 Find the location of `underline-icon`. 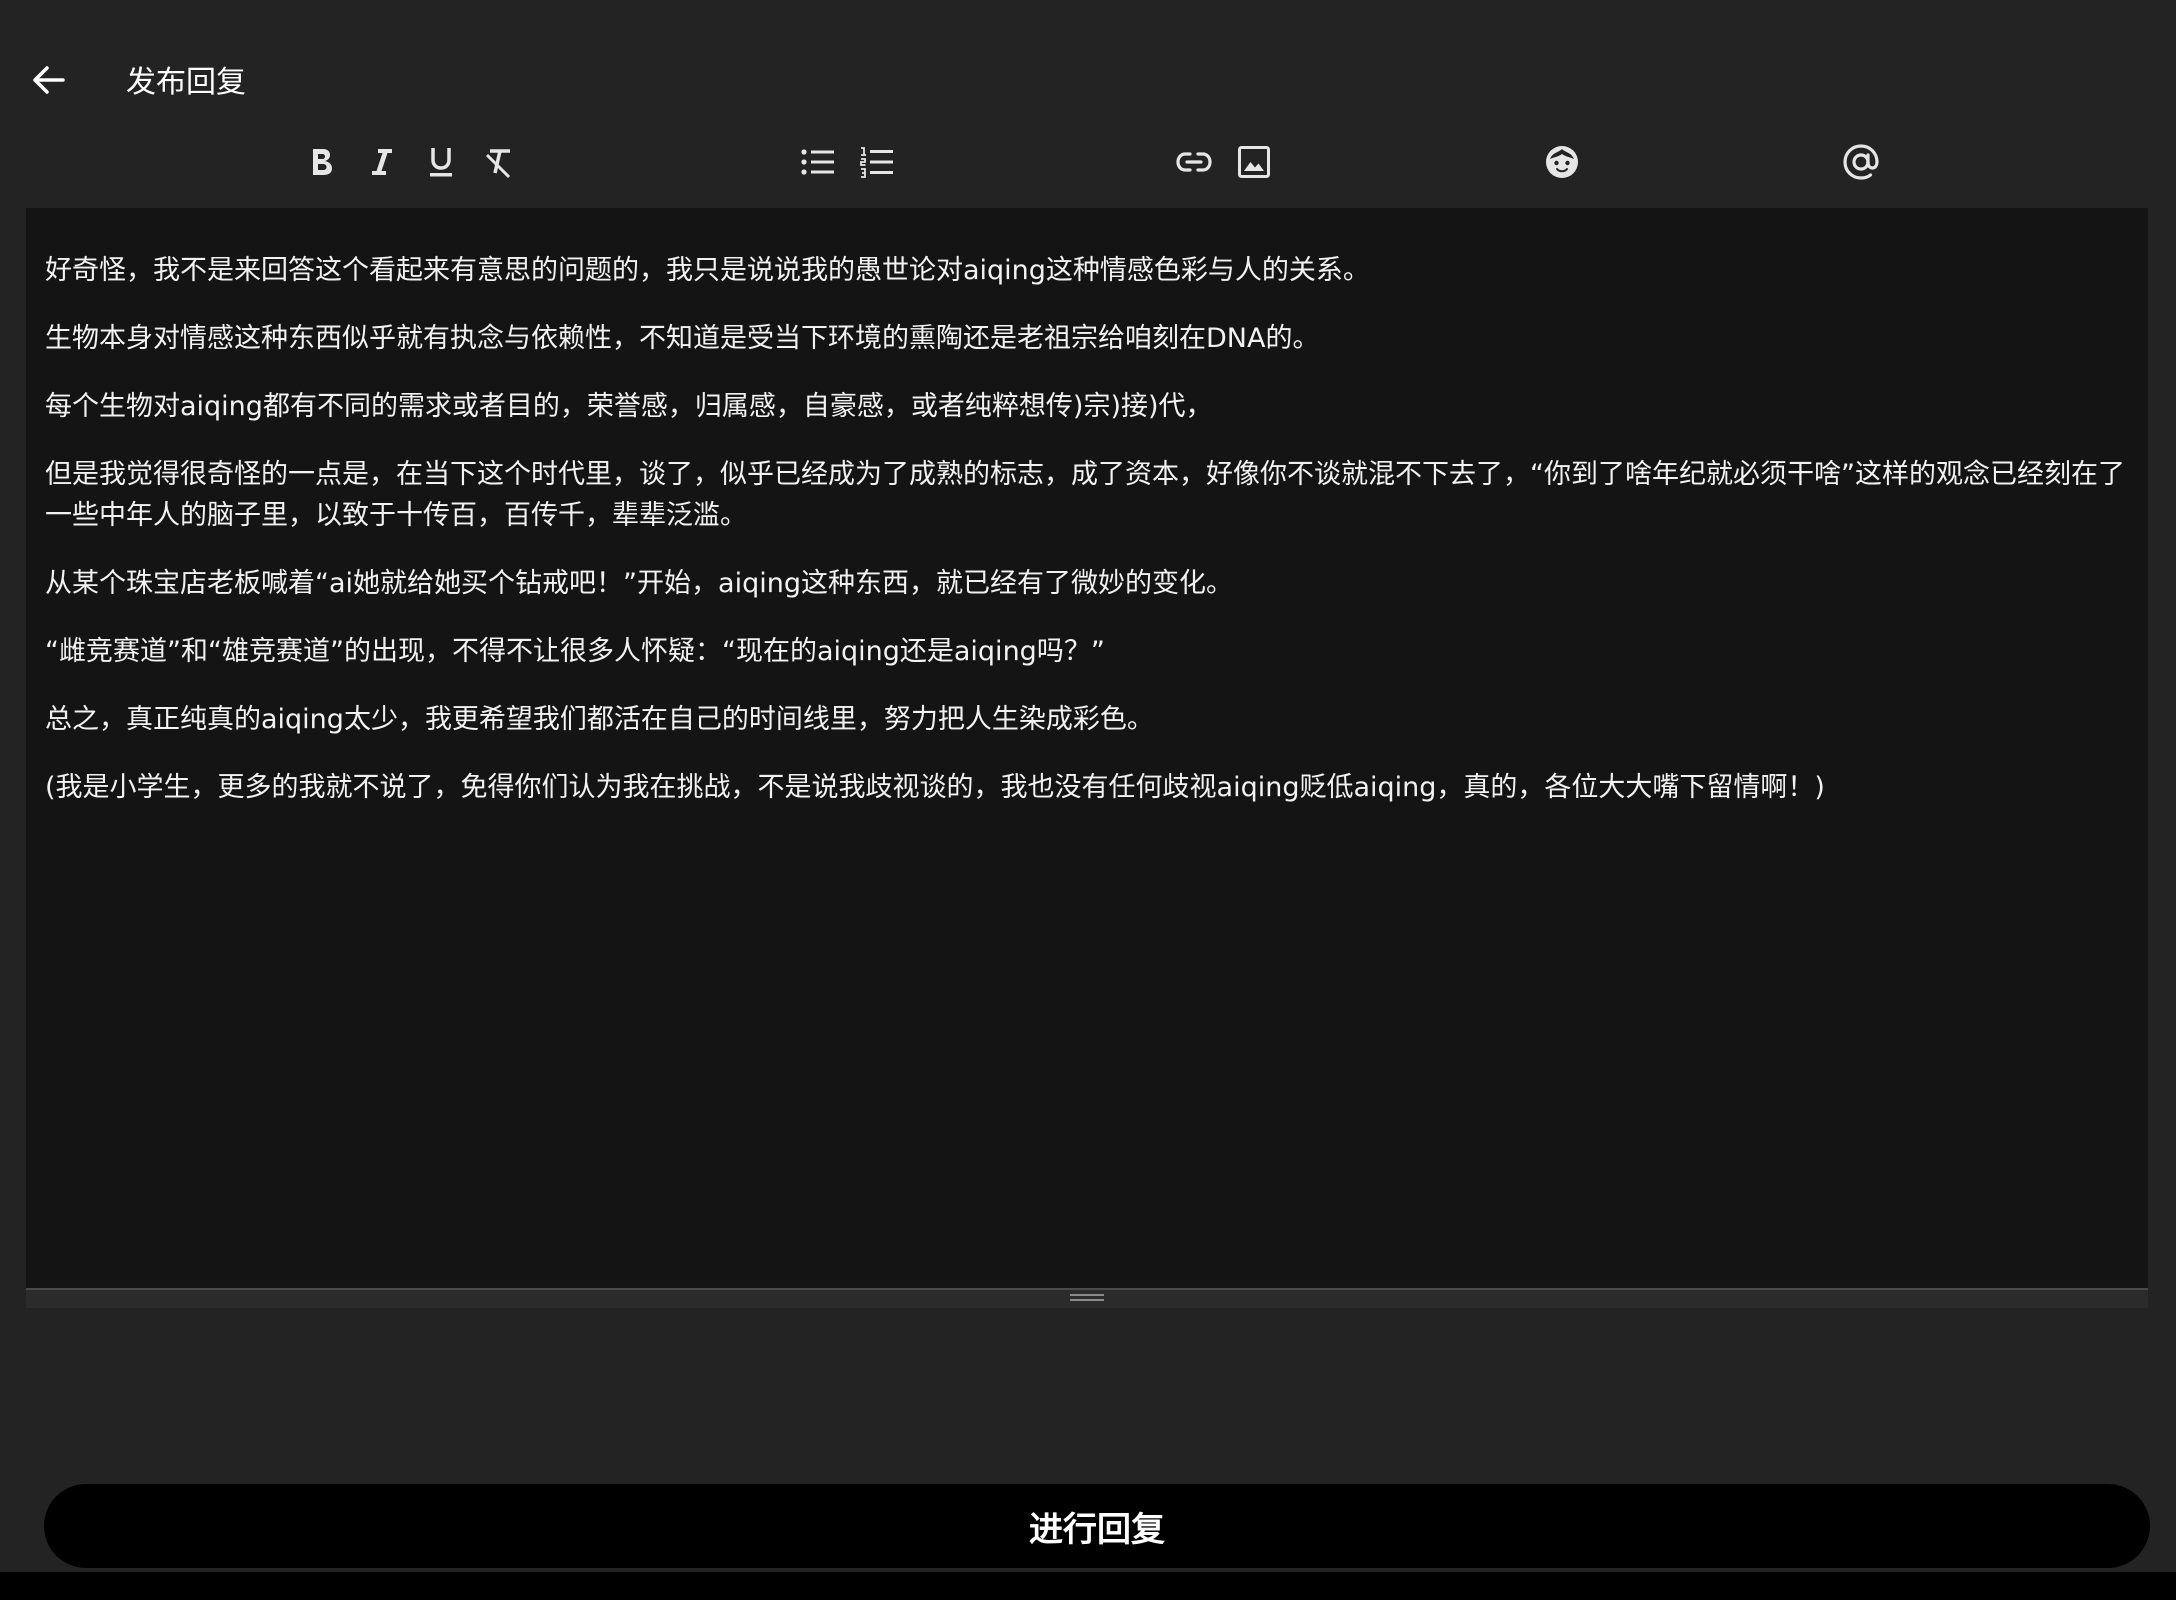

underline-icon is located at coordinates (441, 162).